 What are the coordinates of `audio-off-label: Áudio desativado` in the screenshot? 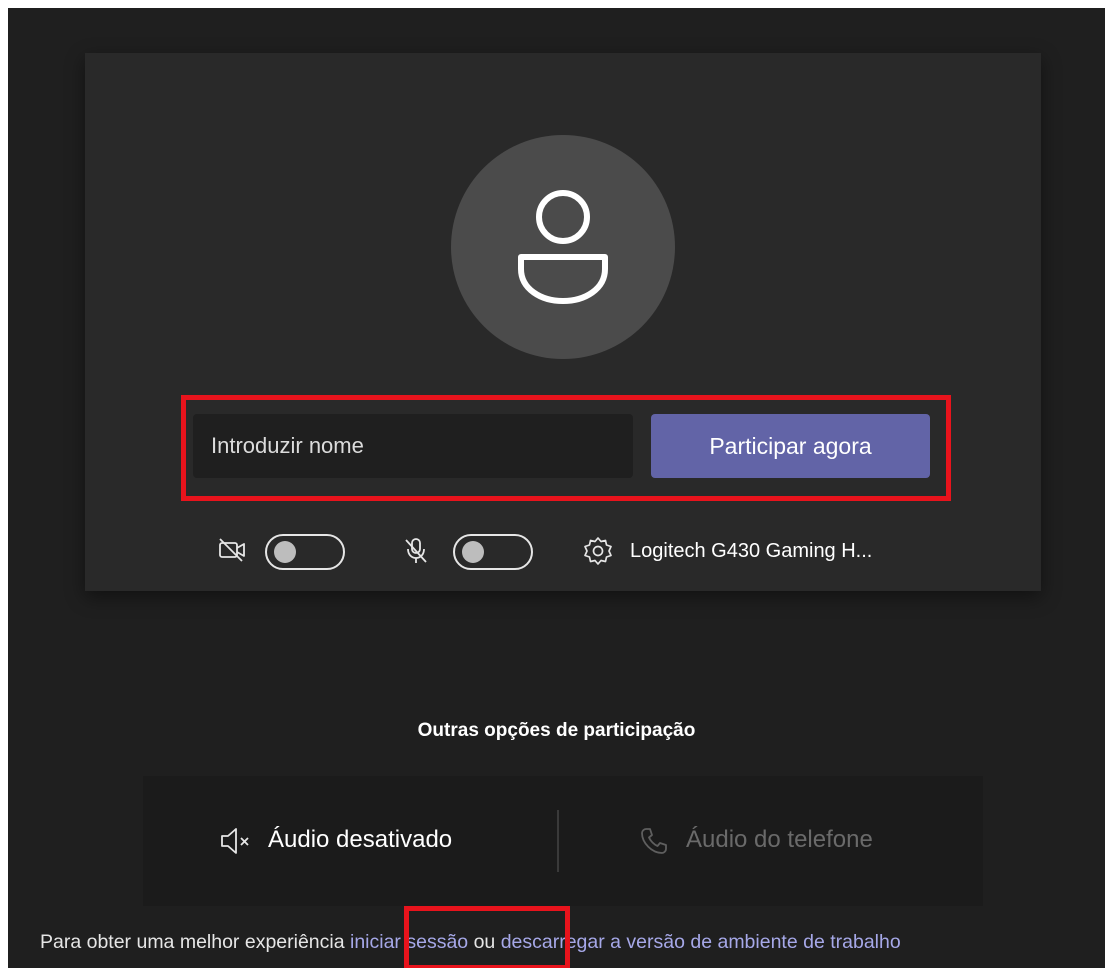 It's located at (360, 839).